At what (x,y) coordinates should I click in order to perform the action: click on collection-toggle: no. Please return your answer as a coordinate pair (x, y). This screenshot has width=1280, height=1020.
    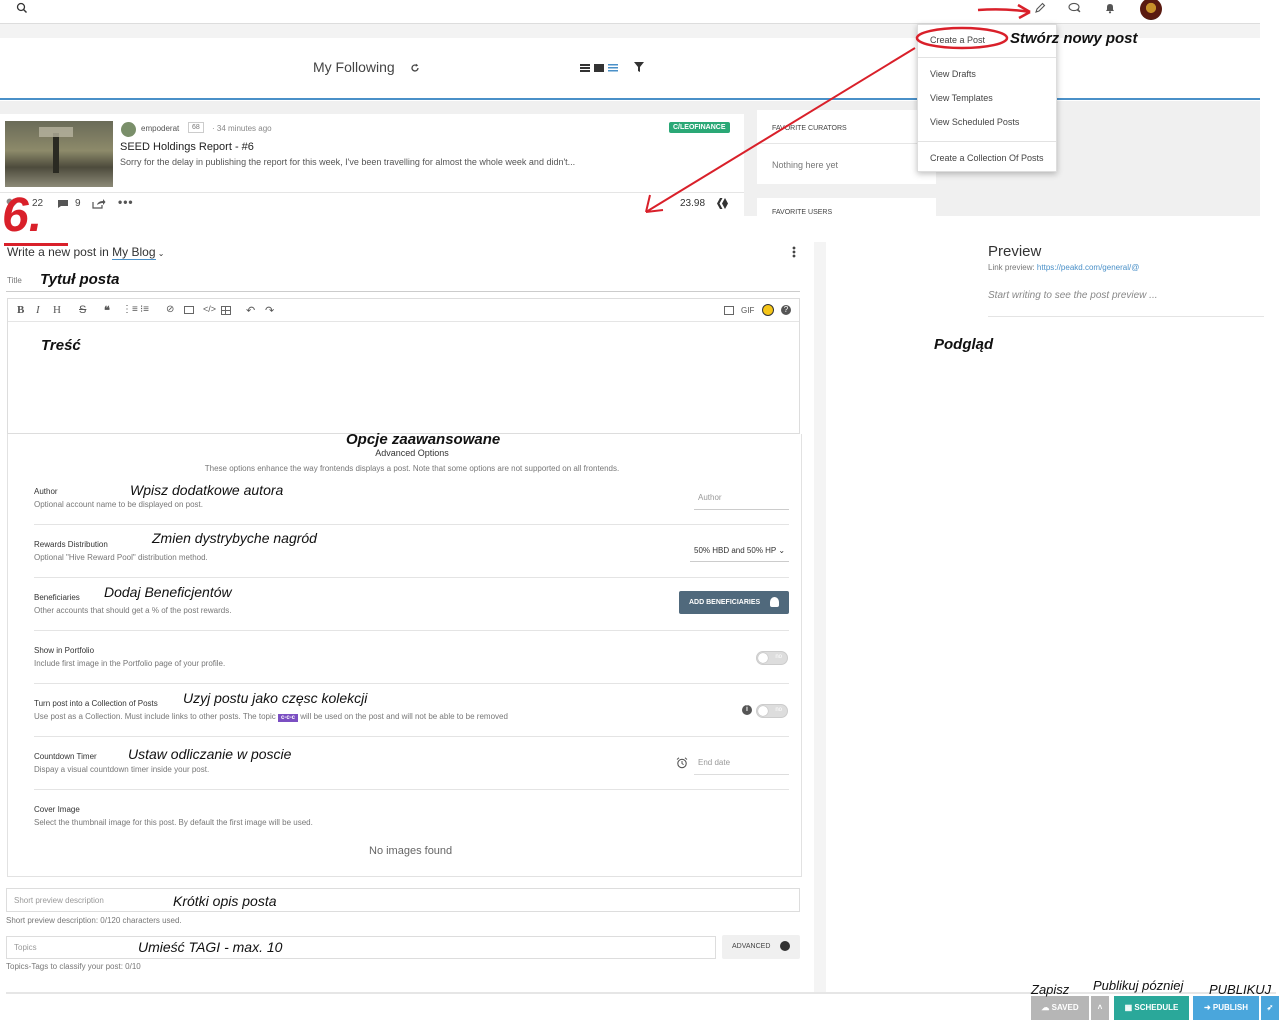
    Looking at the image, I should click on (772, 711).